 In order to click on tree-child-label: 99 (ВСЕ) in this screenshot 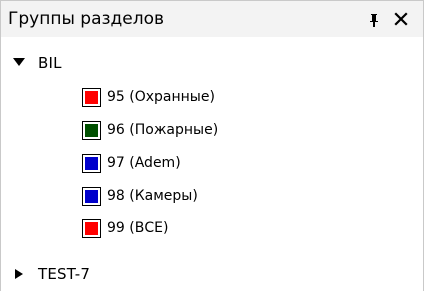, I will do `click(138, 228)`.